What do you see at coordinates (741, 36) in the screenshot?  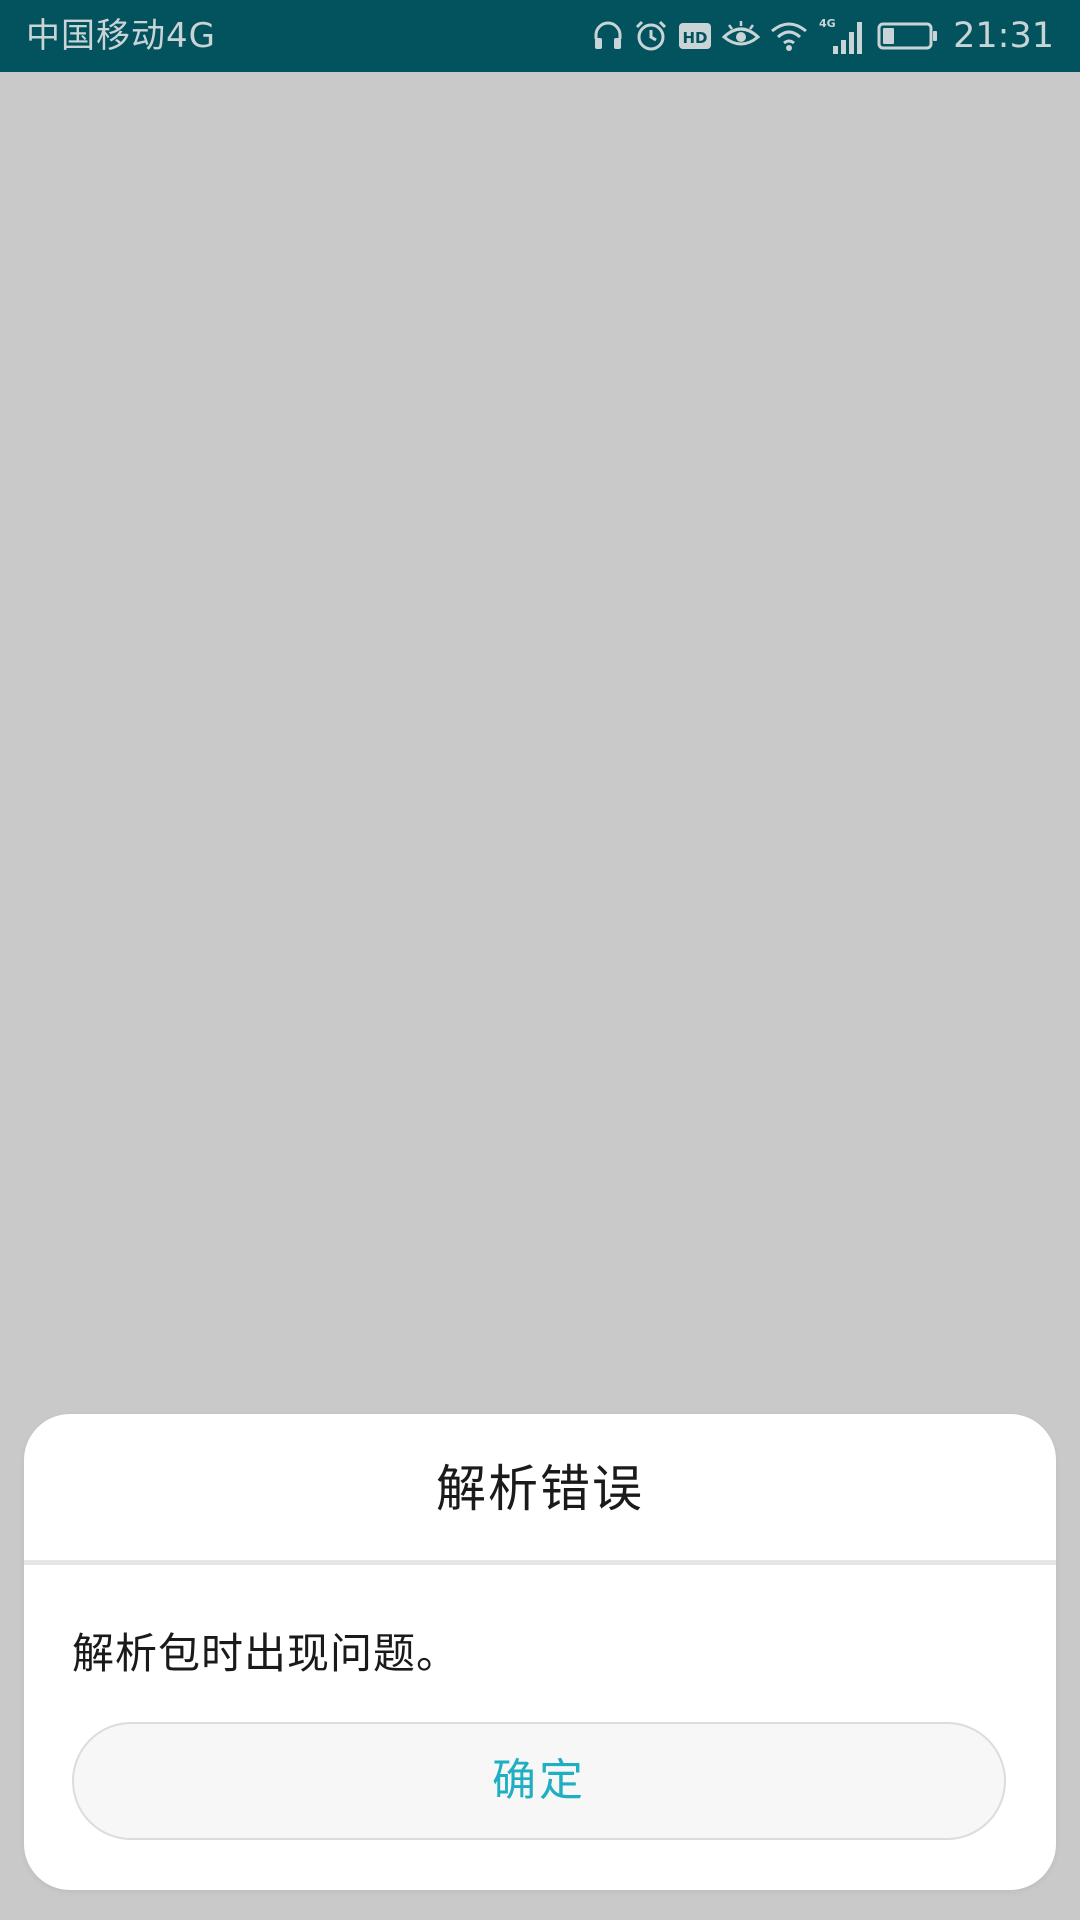 I see `eye-comfort-icon` at bounding box center [741, 36].